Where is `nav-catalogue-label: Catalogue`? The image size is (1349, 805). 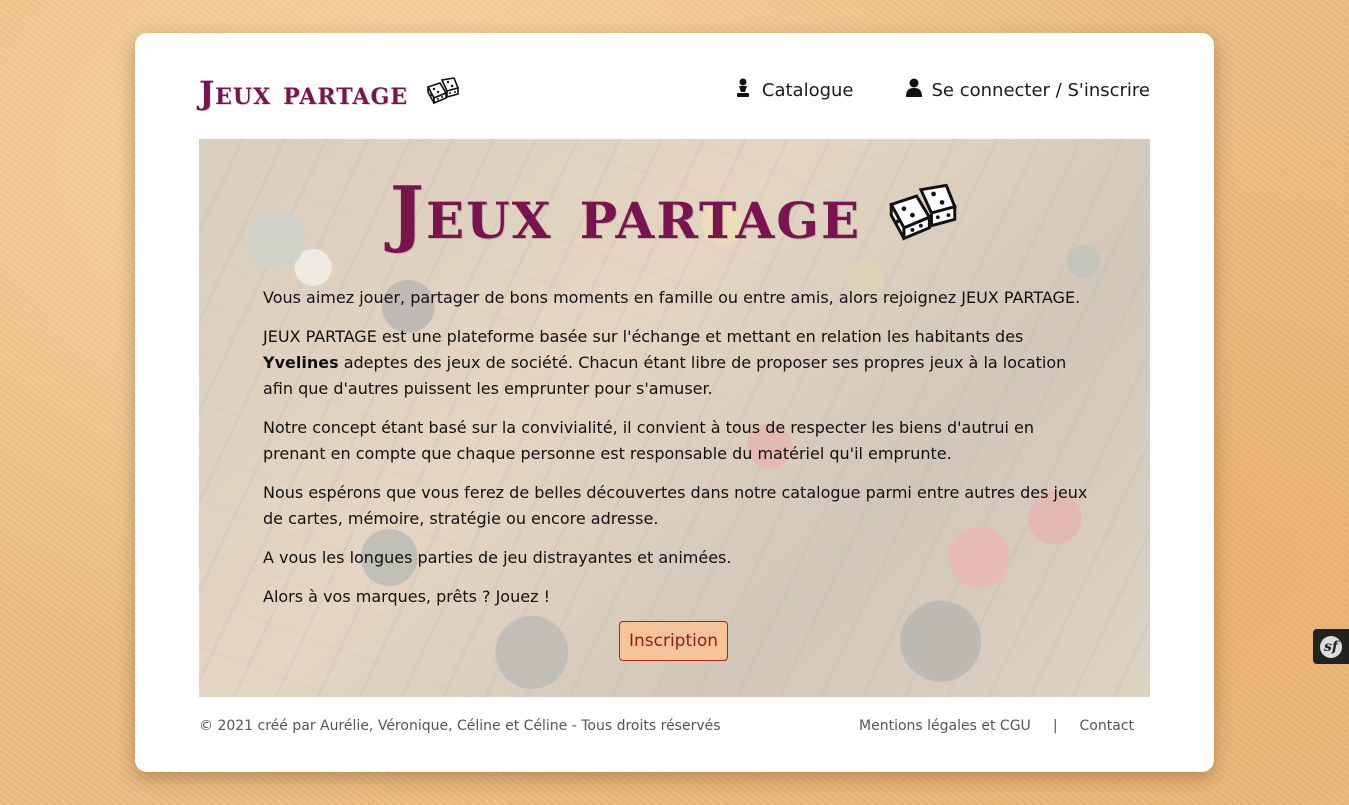
nav-catalogue-label: Catalogue is located at coordinates (807, 90).